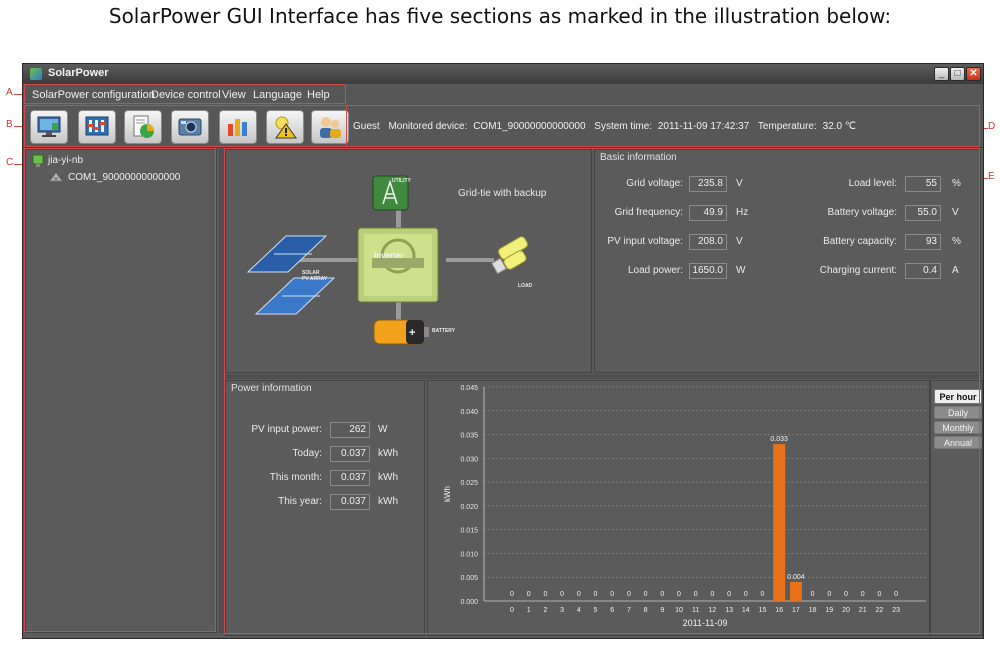 This screenshot has height=652, width=1000. Describe the element at coordinates (350, 478) in the screenshot. I see `month-energy-value: 0.037` at that location.